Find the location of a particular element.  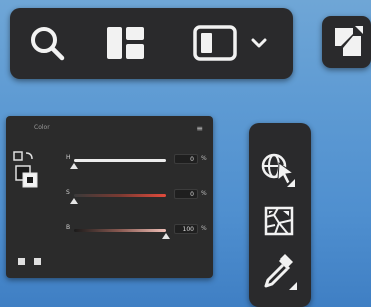

panel-view-button is located at coordinates (215, 43).